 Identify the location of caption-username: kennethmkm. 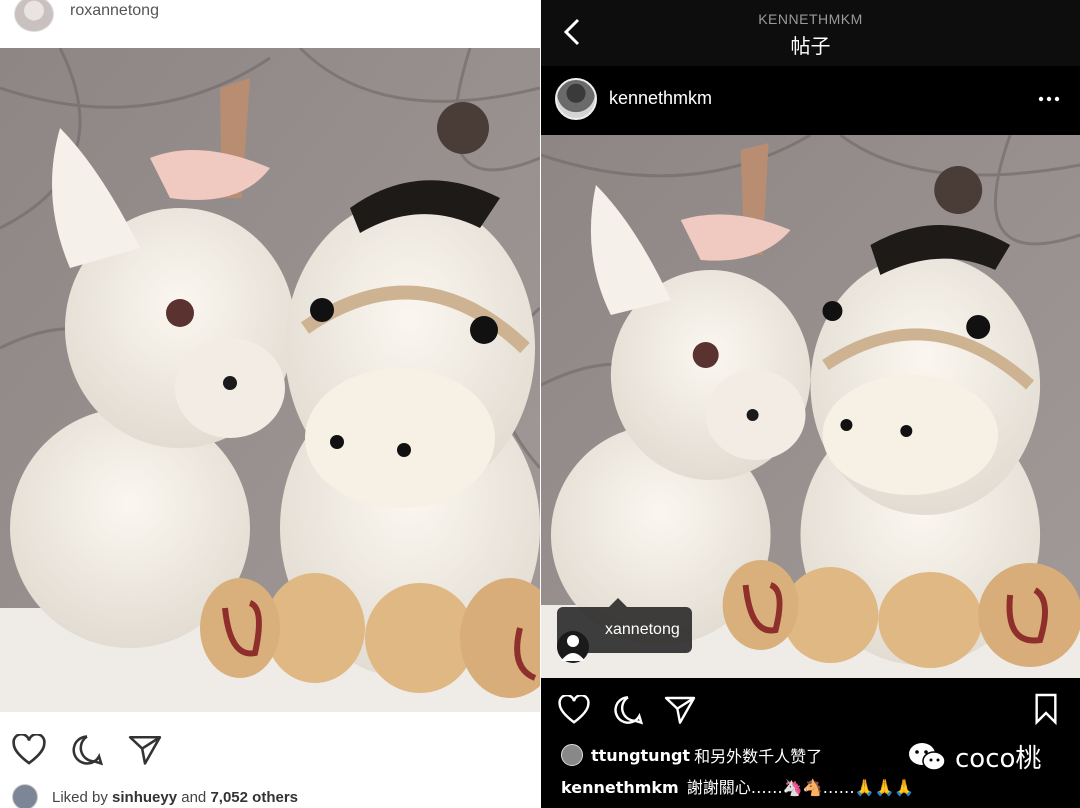
(620, 787).